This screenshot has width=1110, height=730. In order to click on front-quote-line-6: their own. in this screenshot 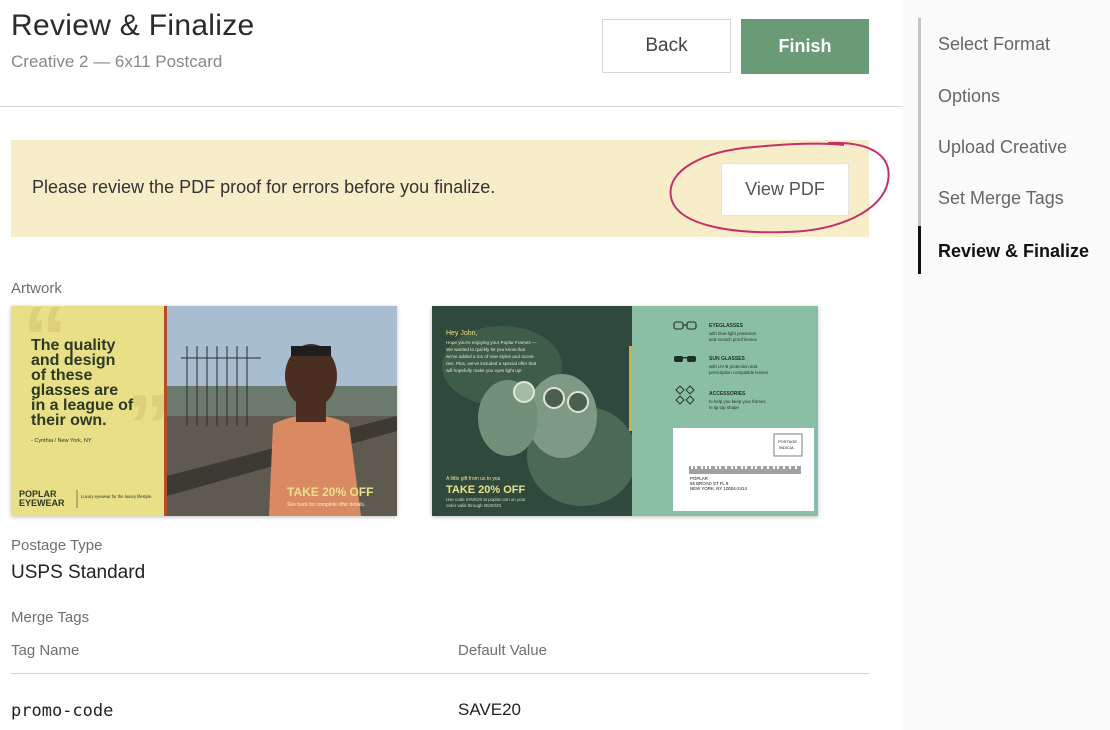, I will do `click(69, 420)`.